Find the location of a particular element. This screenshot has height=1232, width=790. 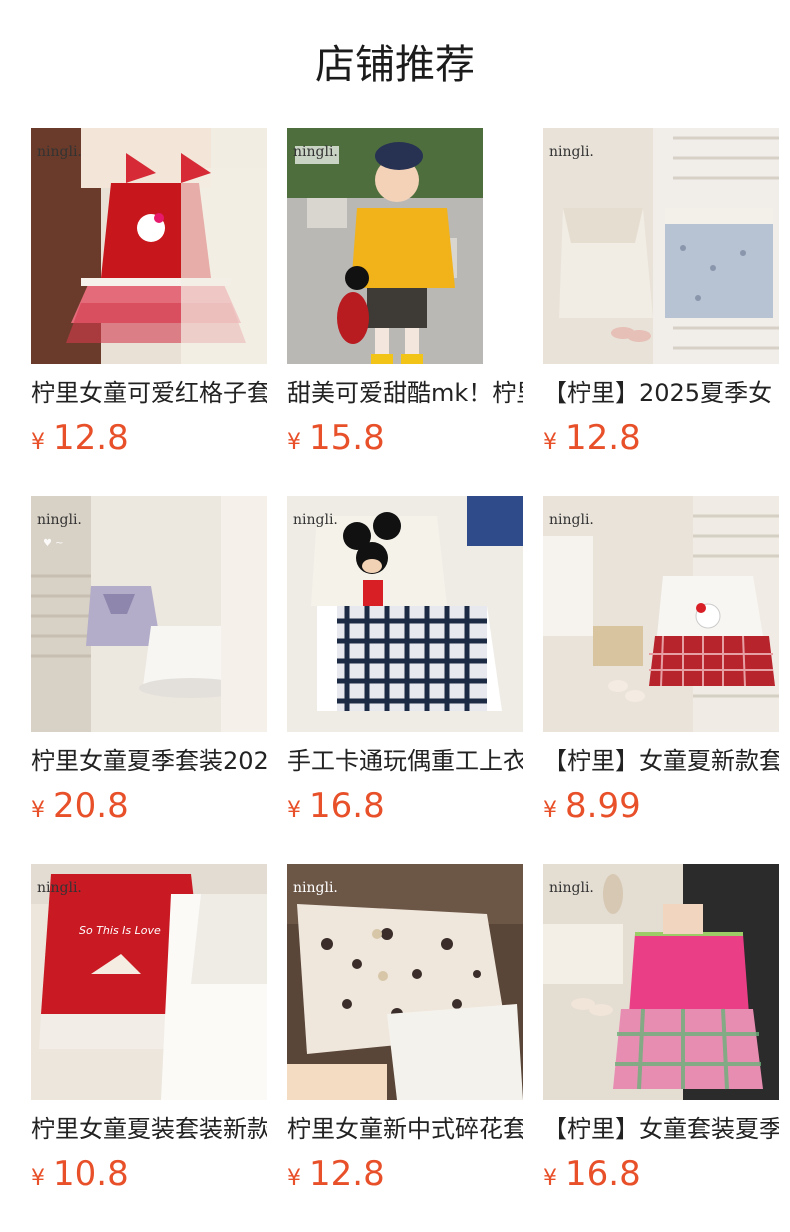

price-value: 15.8 is located at coordinates (347, 438).